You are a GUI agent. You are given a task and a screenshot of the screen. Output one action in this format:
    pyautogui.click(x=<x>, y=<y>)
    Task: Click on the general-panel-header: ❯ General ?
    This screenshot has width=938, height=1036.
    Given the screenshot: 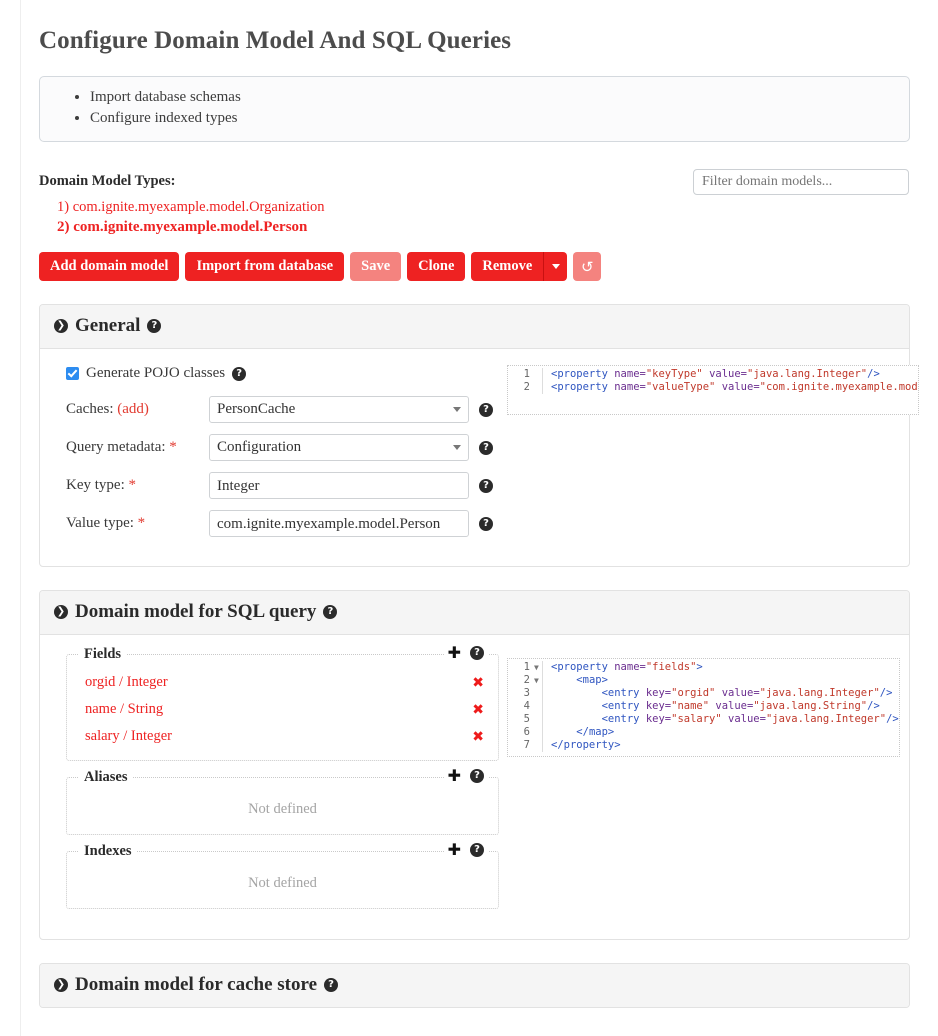 What is the action you would take?
    pyautogui.click(x=474, y=327)
    